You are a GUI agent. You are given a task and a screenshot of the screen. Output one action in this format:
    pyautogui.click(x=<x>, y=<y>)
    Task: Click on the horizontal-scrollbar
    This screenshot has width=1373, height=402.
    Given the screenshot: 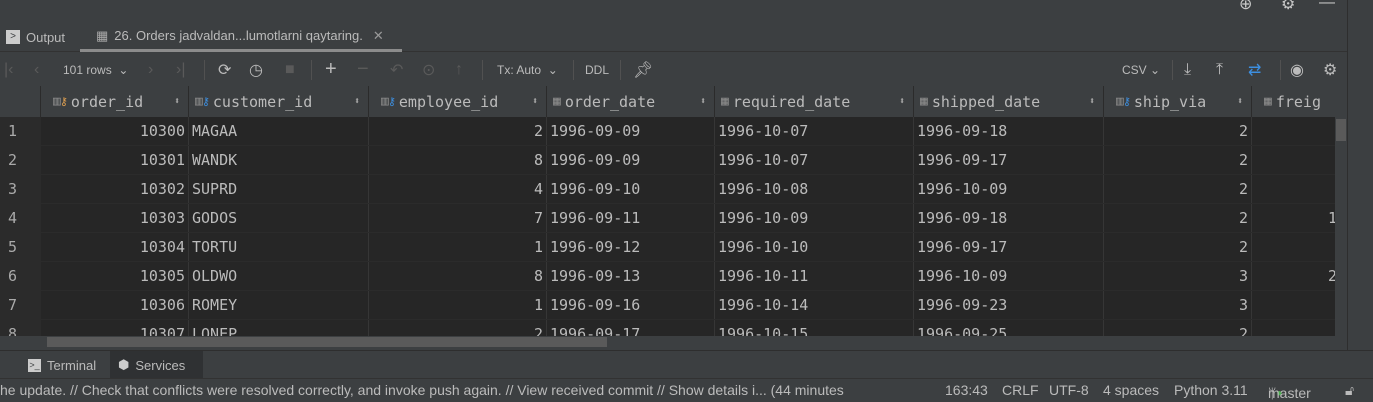 What is the action you would take?
    pyautogui.click(x=688, y=342)
    